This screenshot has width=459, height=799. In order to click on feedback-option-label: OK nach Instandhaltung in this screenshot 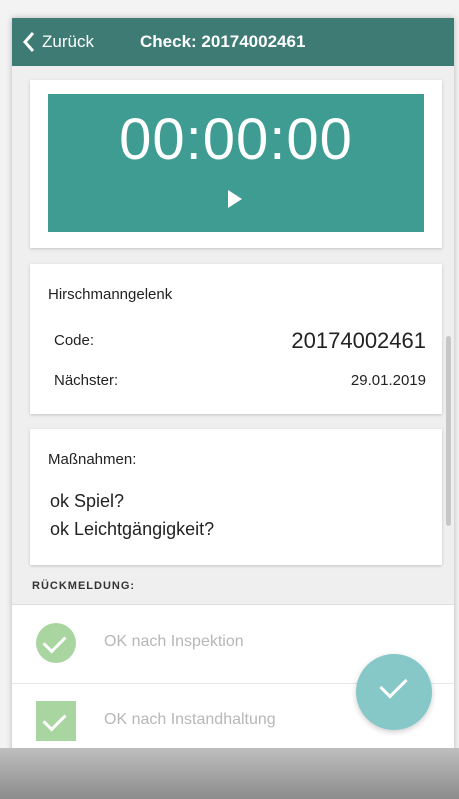, I will do `click(190, 719)`.